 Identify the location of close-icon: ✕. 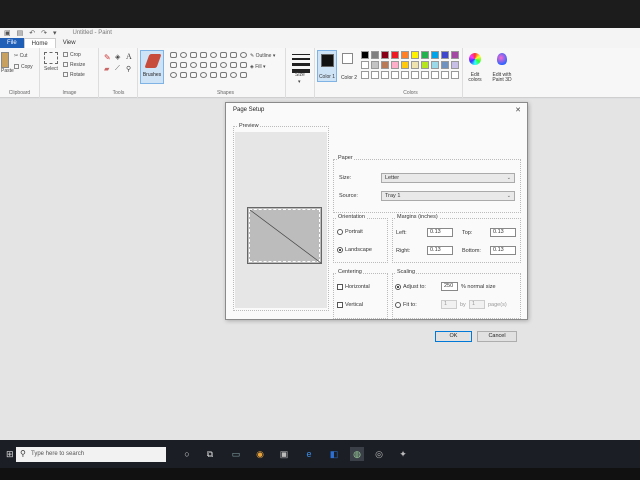
(518, 110).